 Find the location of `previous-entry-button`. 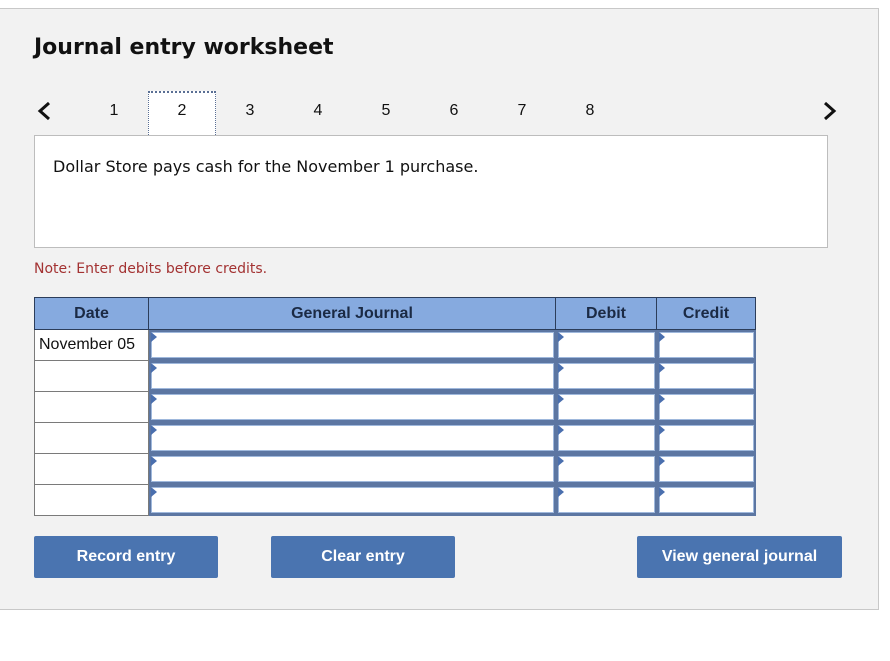

previous-entry-button is located at coordinates (45, 111).